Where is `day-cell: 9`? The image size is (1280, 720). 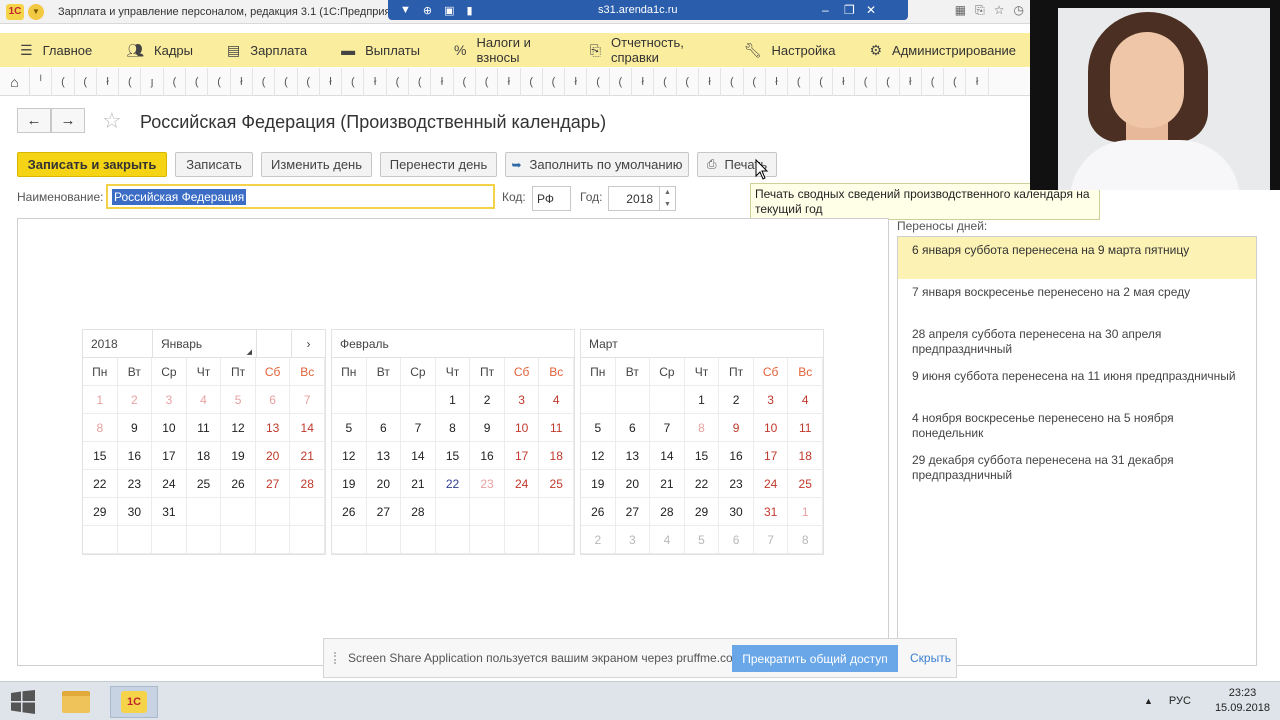 day-cell: 9 is located at coordinates (135, 428).